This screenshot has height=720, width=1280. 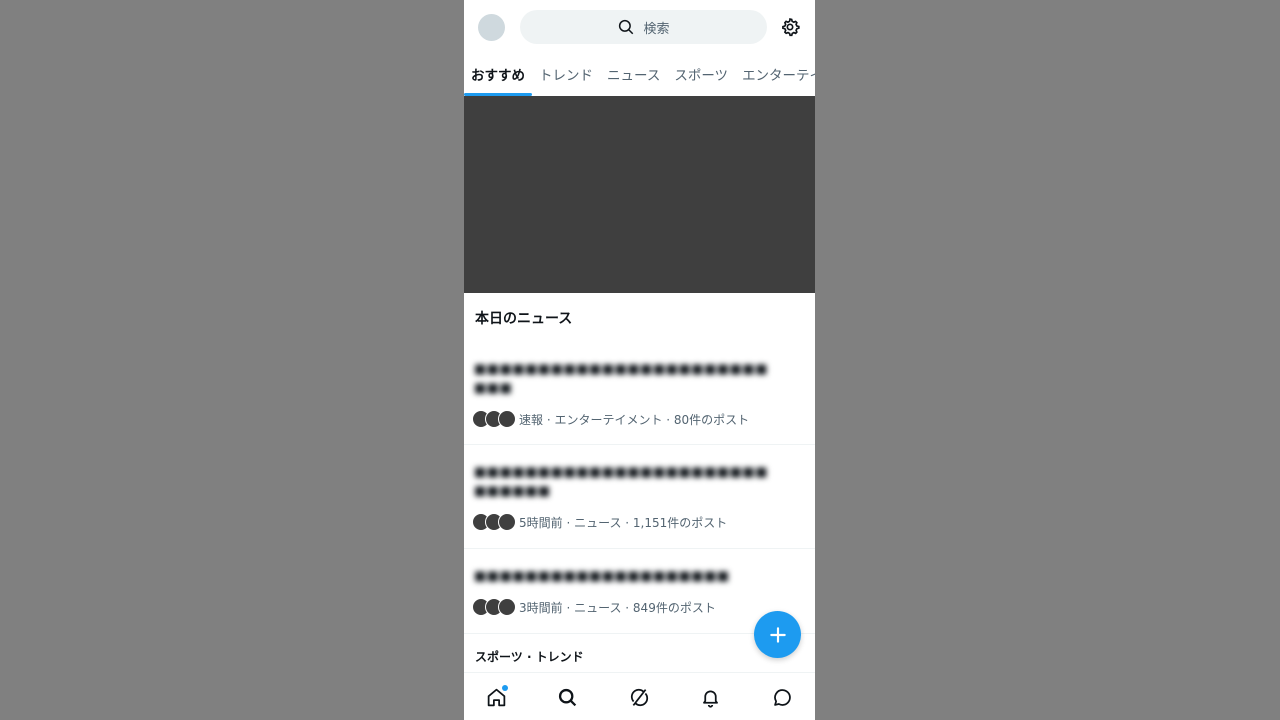 I want to click on hero-image, so click(x=639, y=194).